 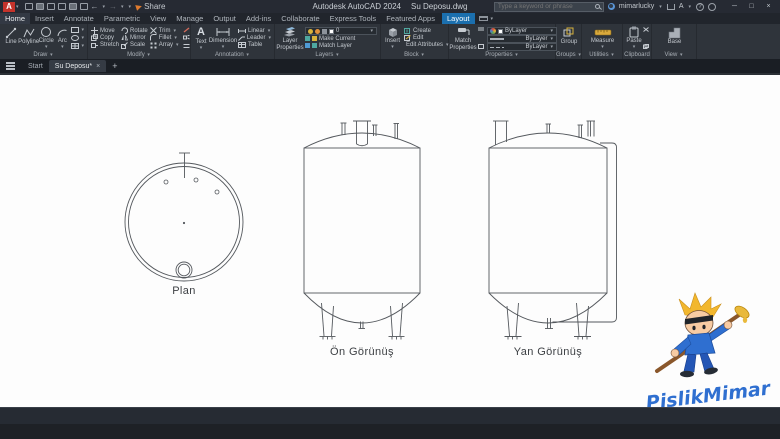 I want to click on tab-parametric: Parametric, so click(x=122, y=18).